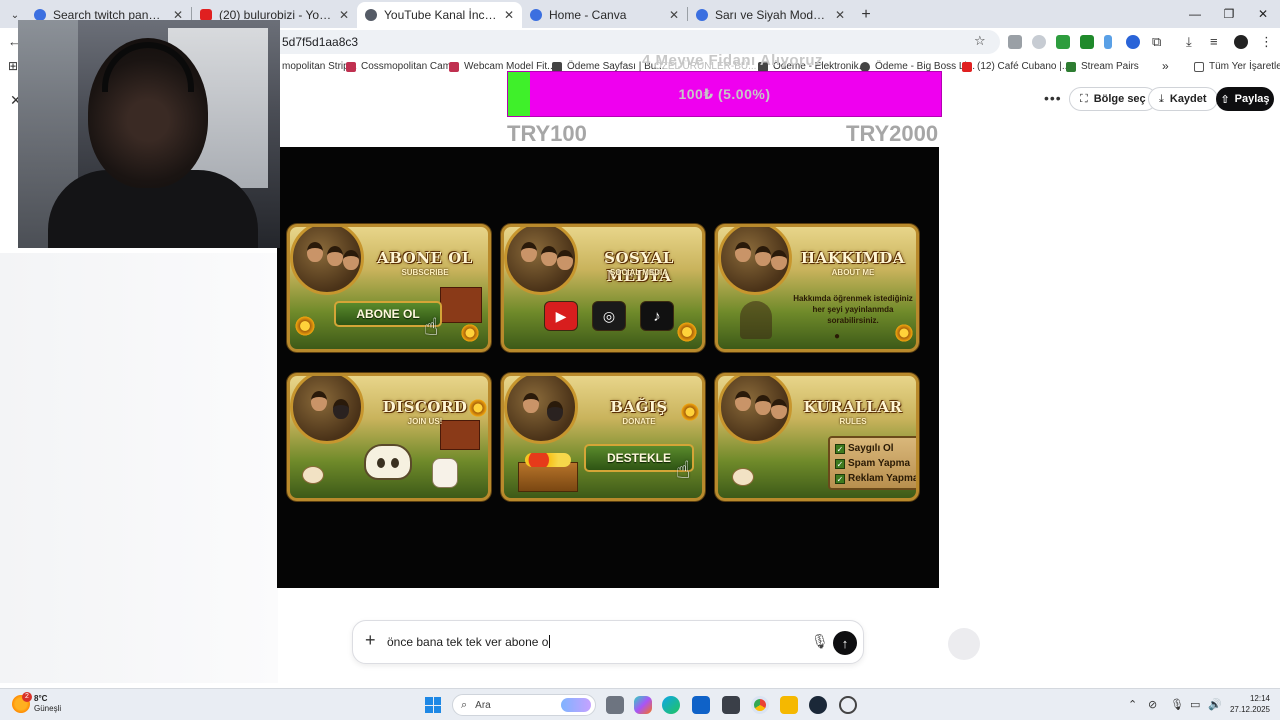  Describe the element at coordinates (1244, 66) in the screenshot. I see `all-bookmarks-label: Tüm Yer İşaretleri` at that location.